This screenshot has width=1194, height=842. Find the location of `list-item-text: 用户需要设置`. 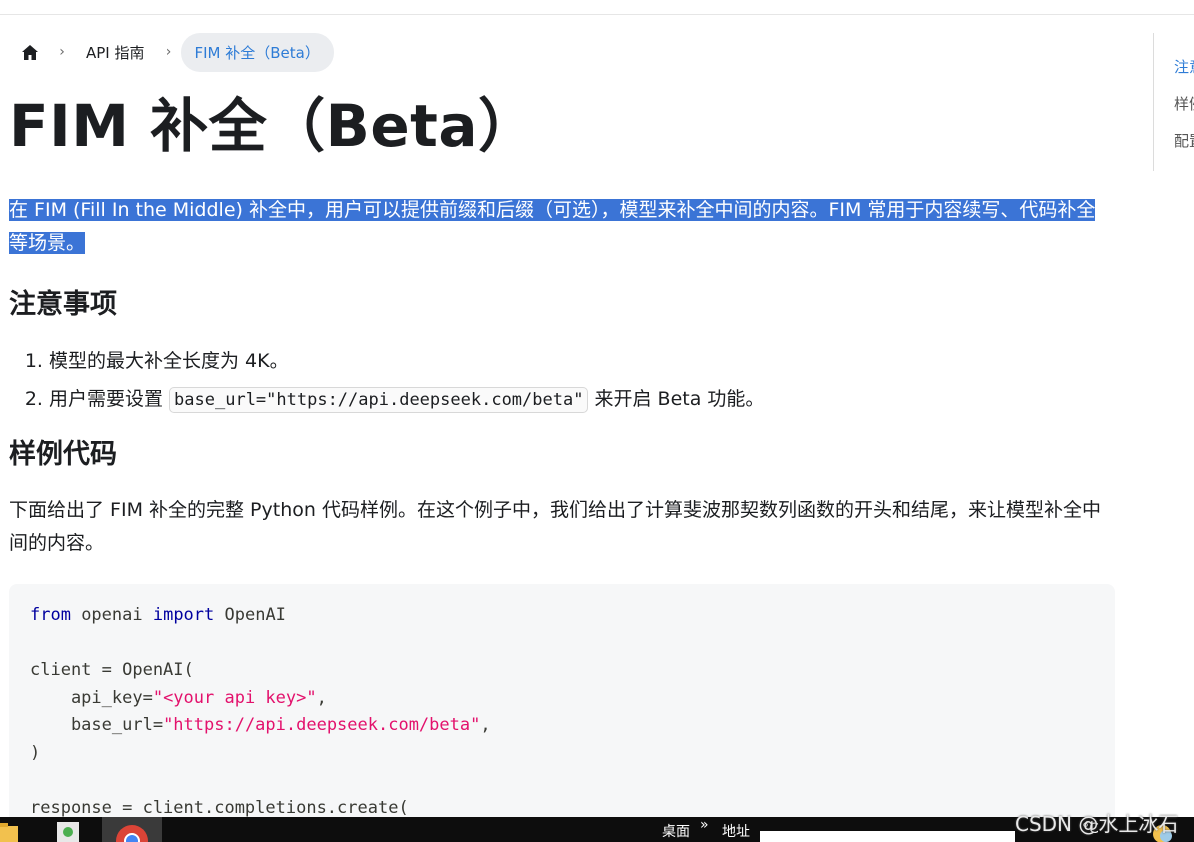

list-item-text: 用户需要设置 is located at coordinates (109, 399).